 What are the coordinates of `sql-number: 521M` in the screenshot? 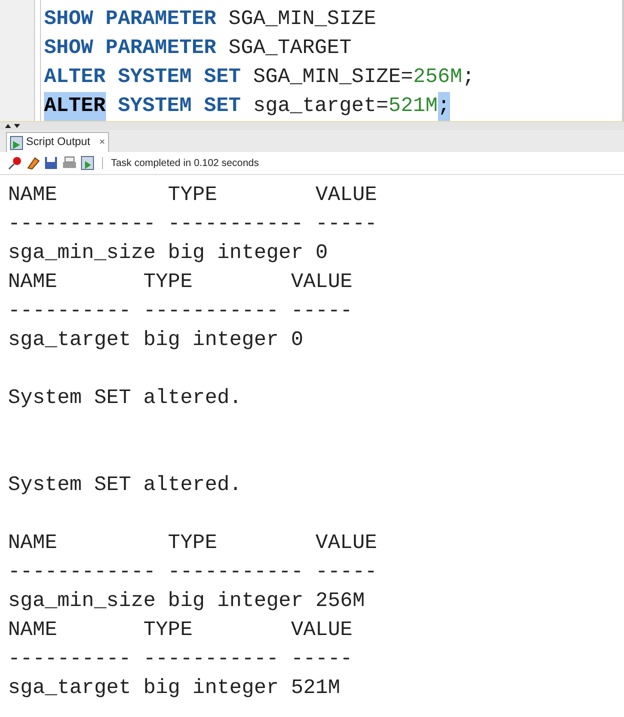 It's located at (413, 107).